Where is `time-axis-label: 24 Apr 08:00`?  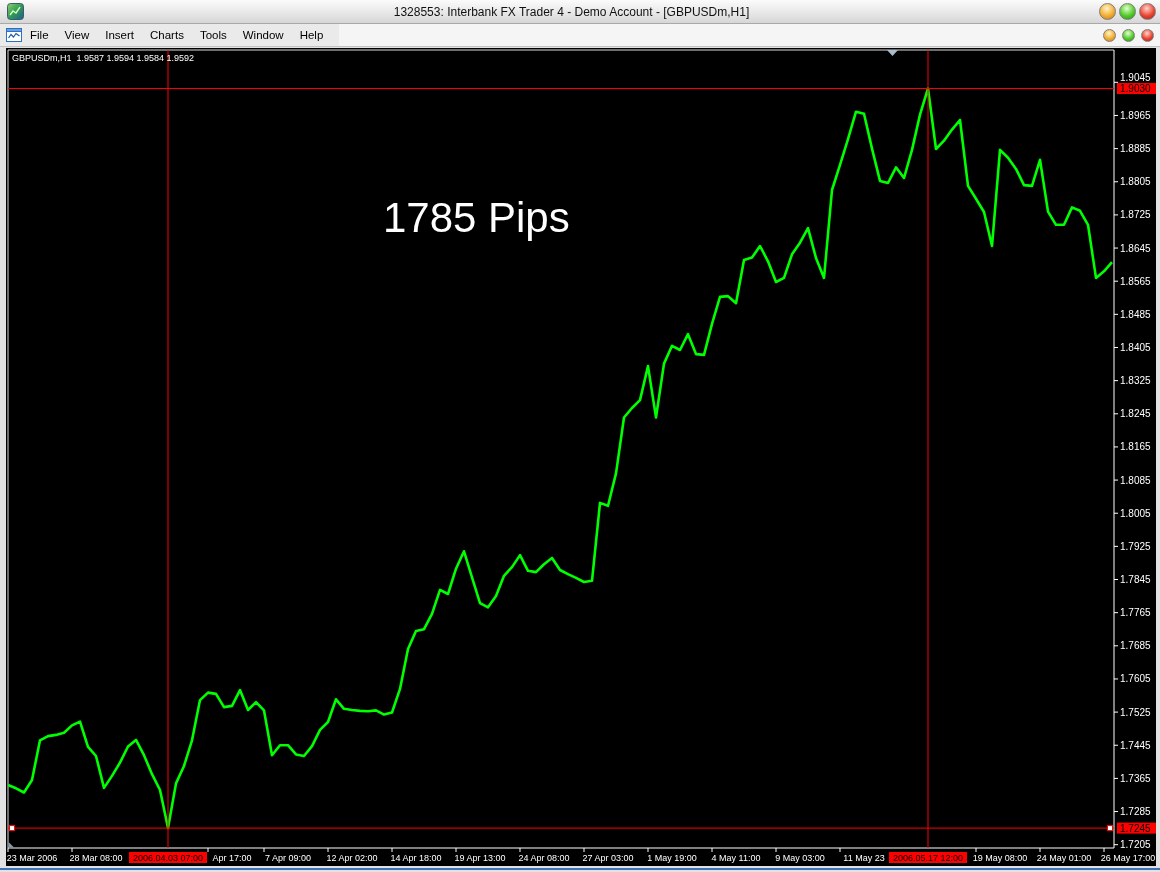 time-axis-label: 24 Apr 08:00 is located at coordinates (544, 857).